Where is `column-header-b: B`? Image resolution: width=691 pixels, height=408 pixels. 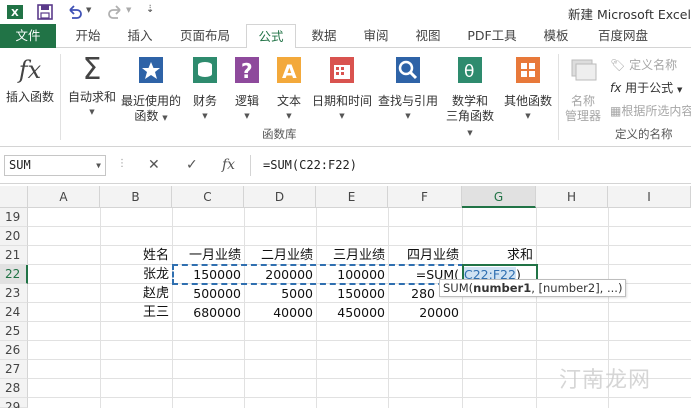
column-header-b: B is located at coordinates (136, 197).